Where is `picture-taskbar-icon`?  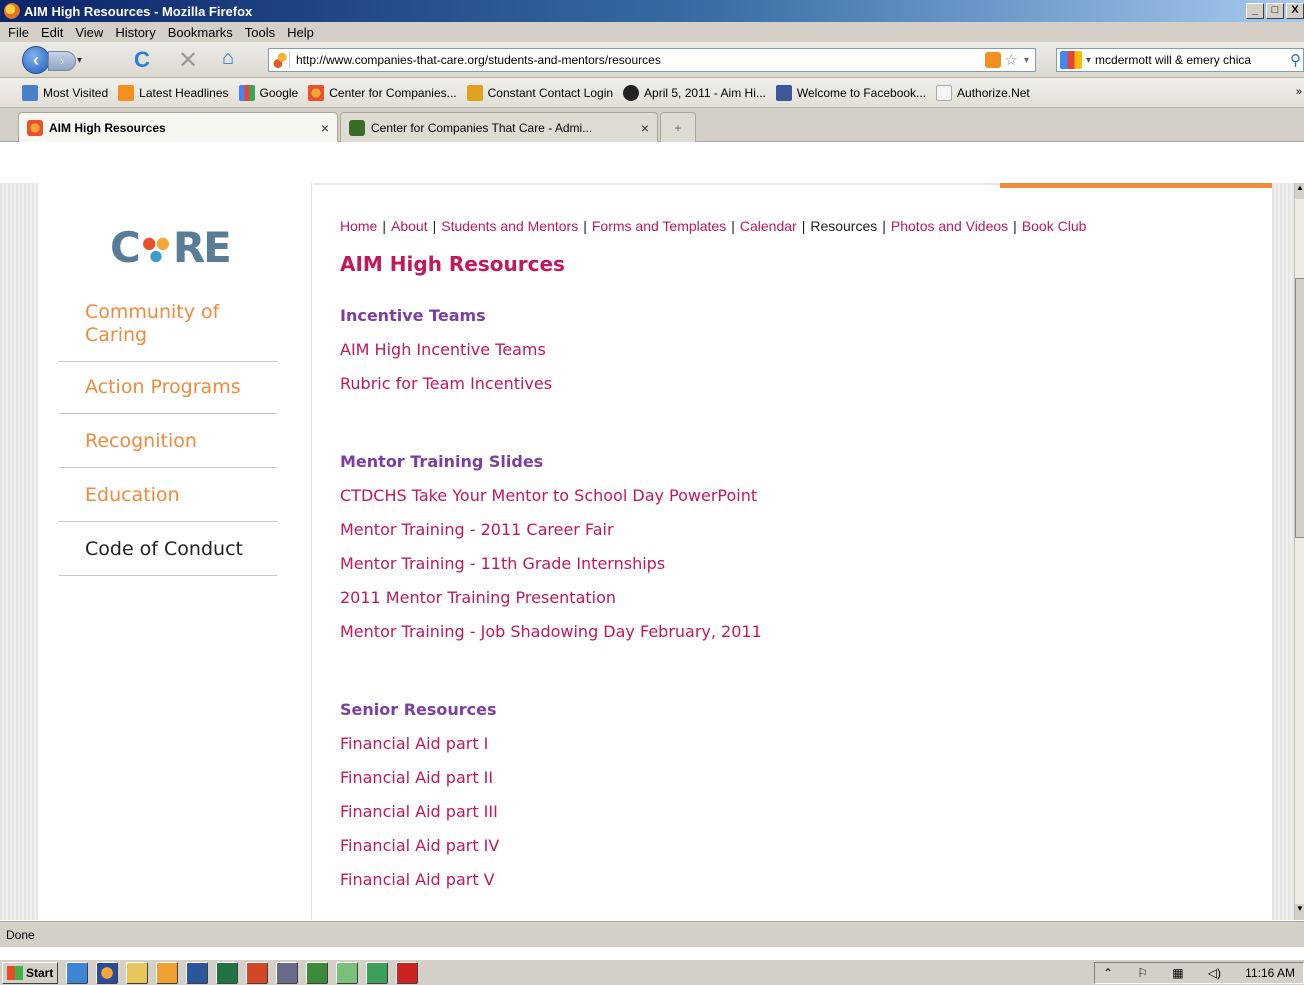
picture-taskbar-icon is located at coordinates (347, 972).